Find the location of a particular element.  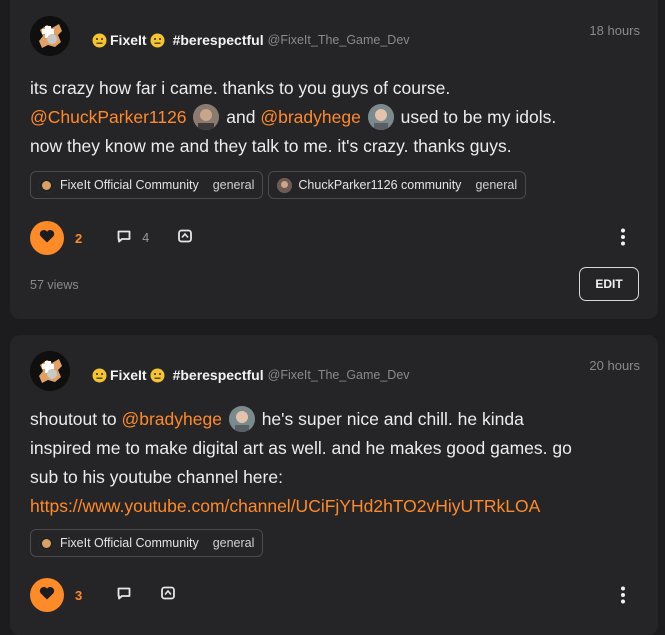

view-count: 57 views is located at coordinates (54, 285).